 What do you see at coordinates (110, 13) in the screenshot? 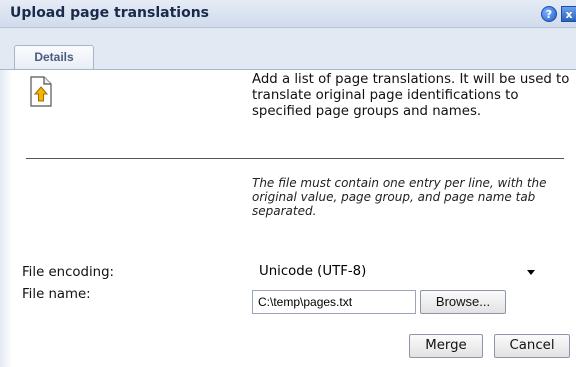
I see `dialog-title: Upload page translations` at bounding box center [110, 13].